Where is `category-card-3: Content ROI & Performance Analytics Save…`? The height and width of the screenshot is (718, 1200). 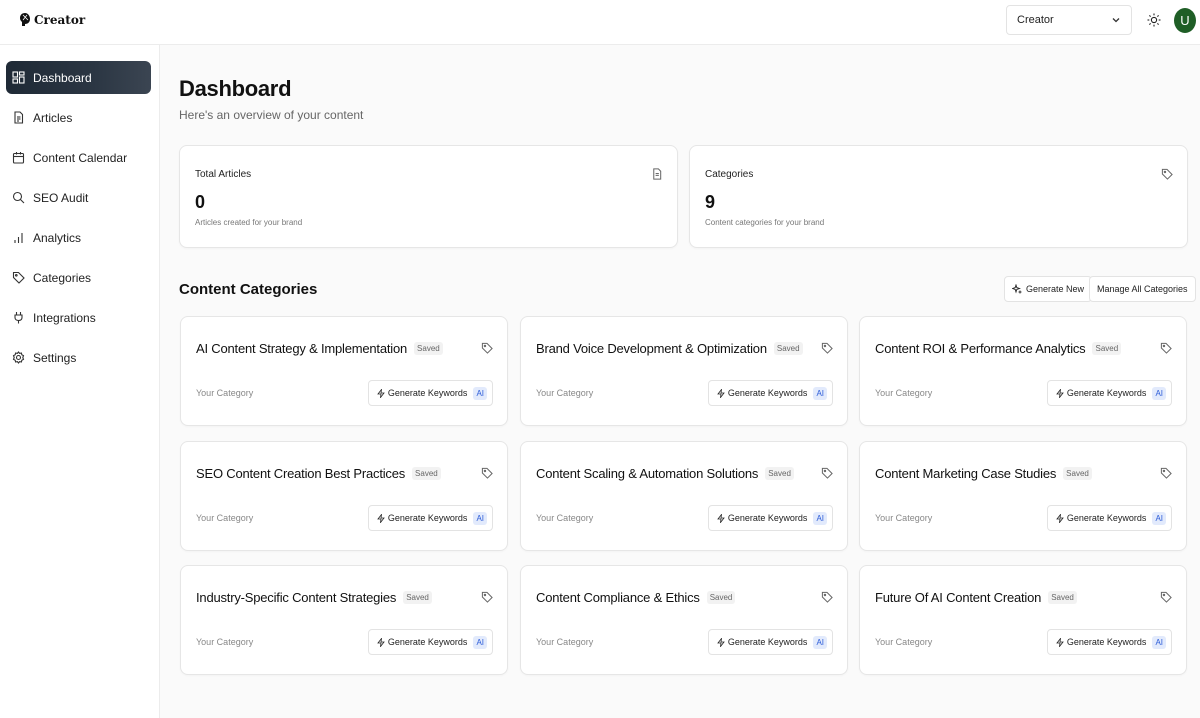 category-card-3: Content ROI & Performance Analytics Save… is located at coordinates (1023, 371).